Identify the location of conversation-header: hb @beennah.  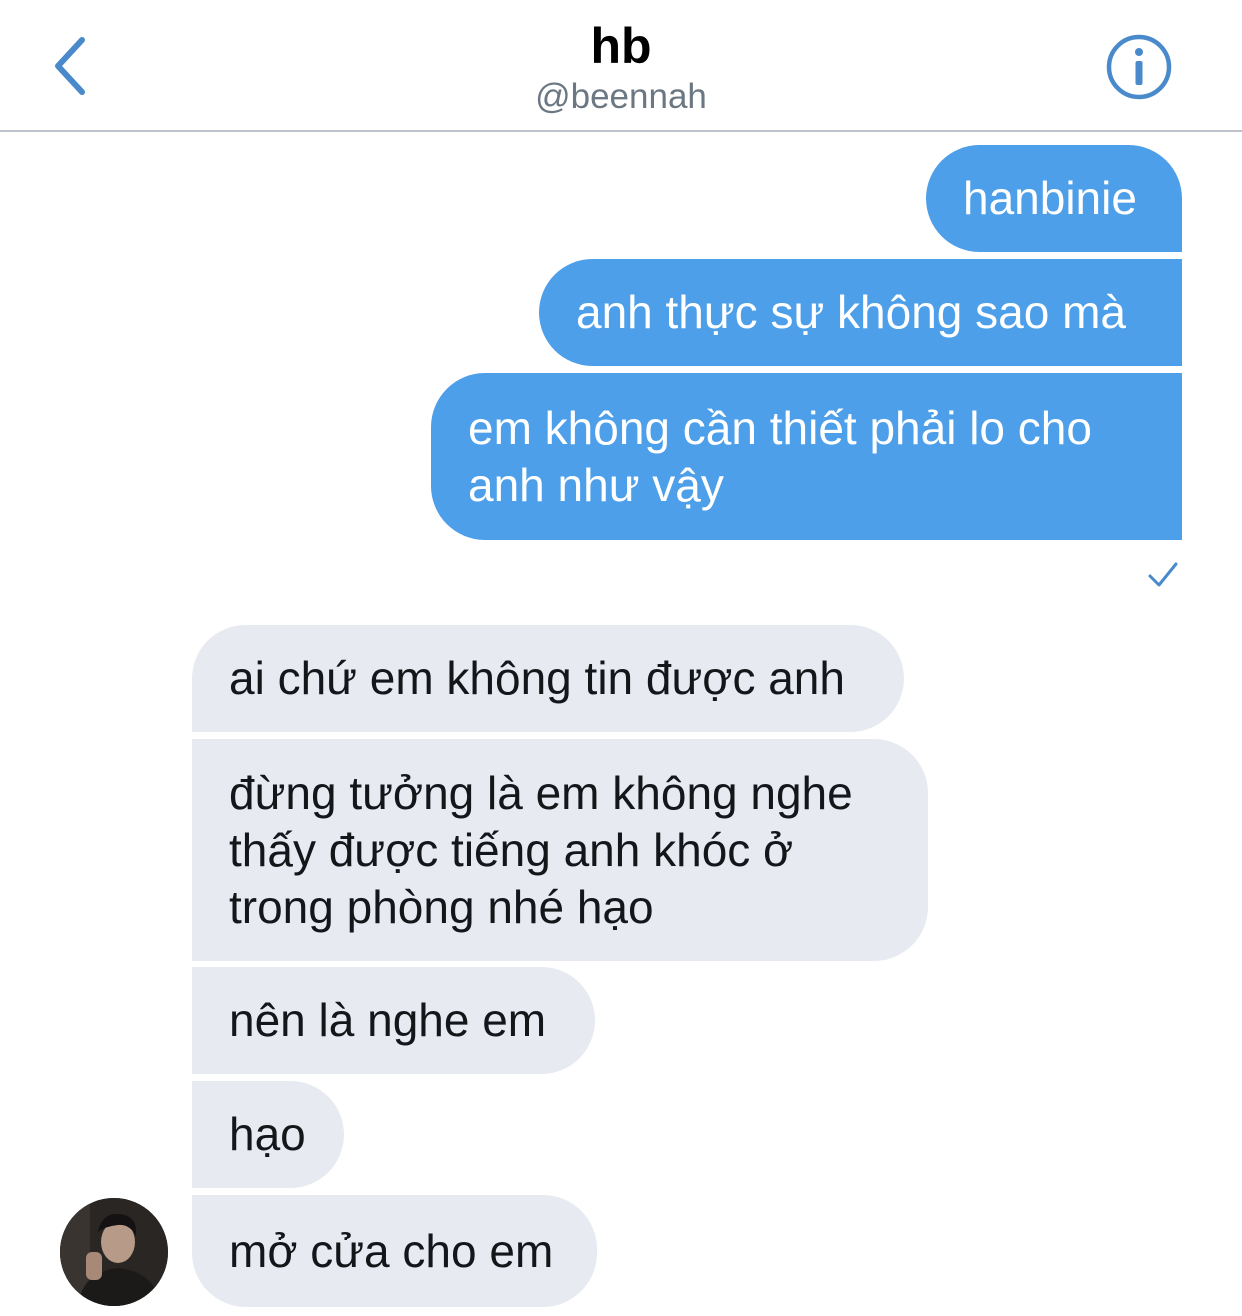
(621, 66).